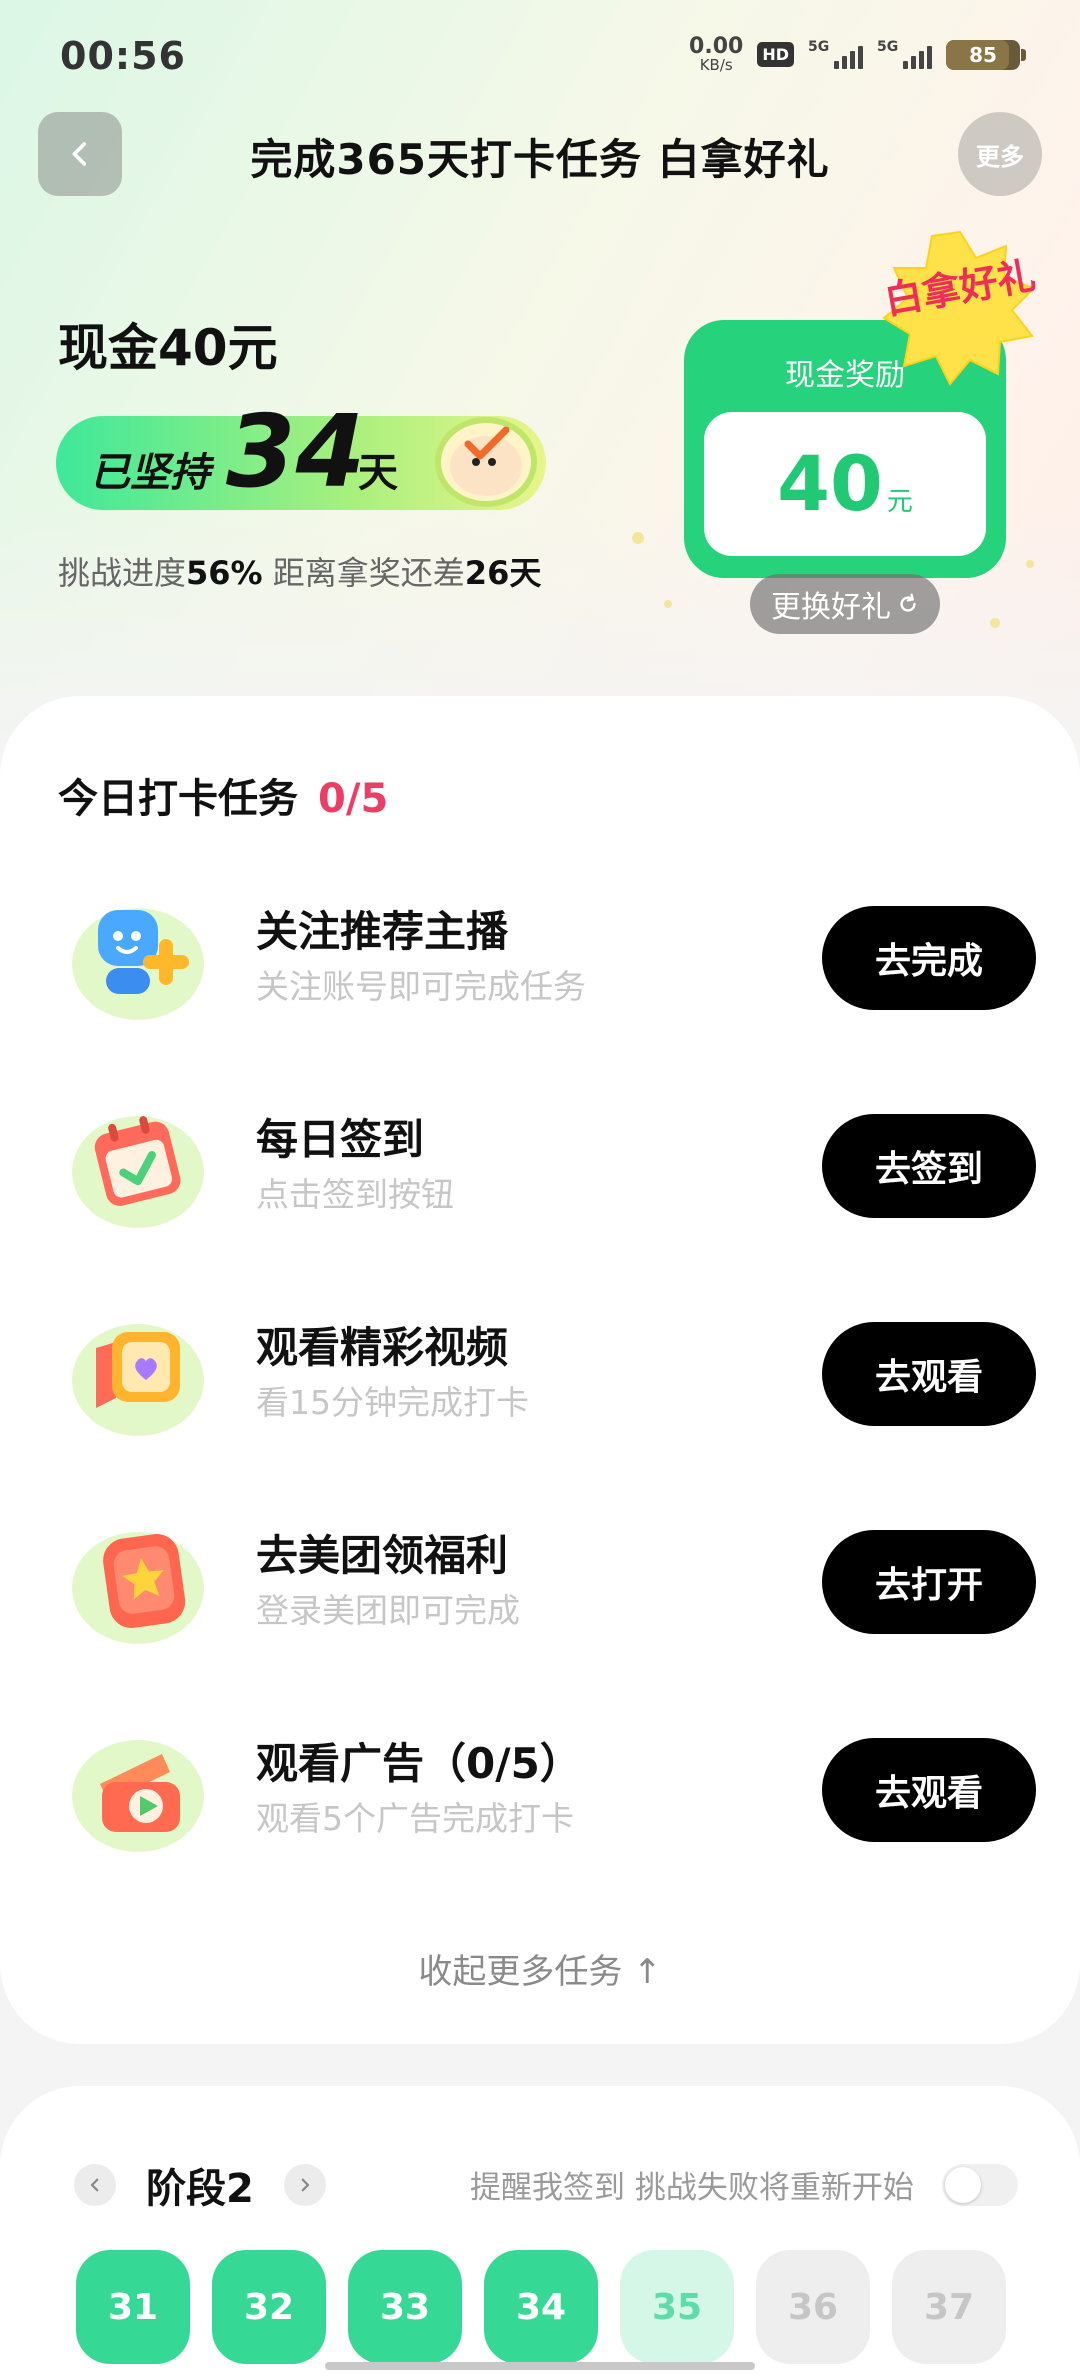 The width and height of the screenshot is (1080, 2376). Describe the element at coordinates (830, 483) in the screenshot. I see `reward-value: 40` at that location.